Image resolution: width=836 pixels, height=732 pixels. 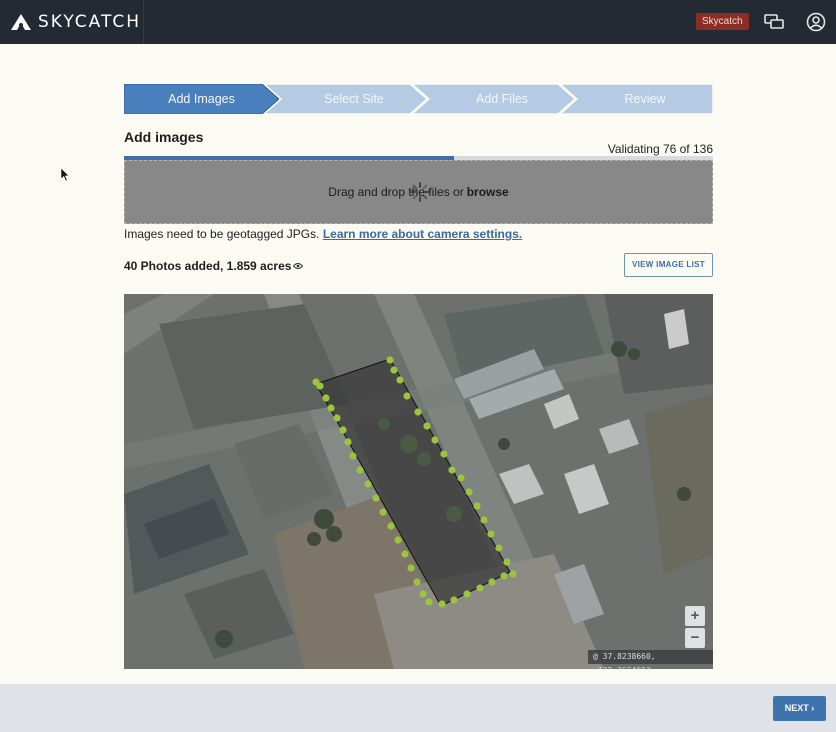 I want to click on zoom-in-button: +, so click(x=695, y=616).